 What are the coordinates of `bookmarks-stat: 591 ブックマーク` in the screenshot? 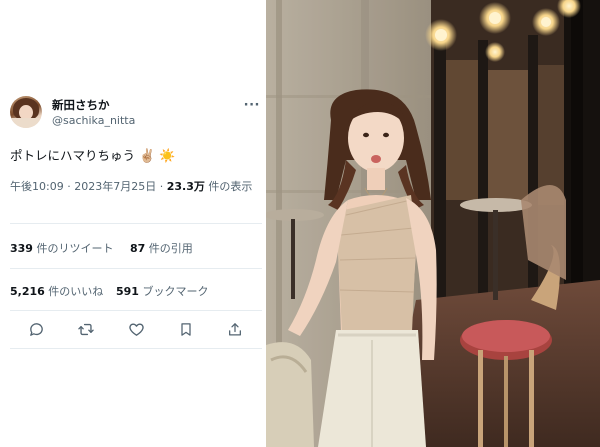 It's located at (162, 291).